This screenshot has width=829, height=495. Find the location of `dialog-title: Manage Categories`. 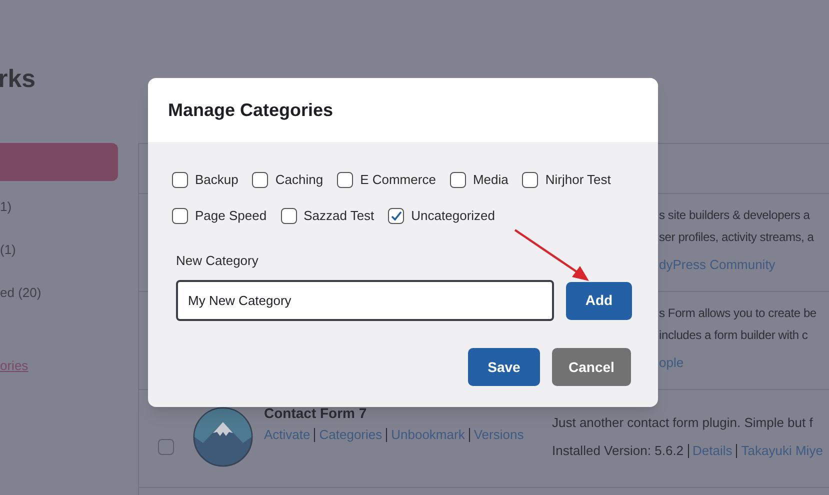

dialog-title: Manage Categories is located at coordinates (251, 110).